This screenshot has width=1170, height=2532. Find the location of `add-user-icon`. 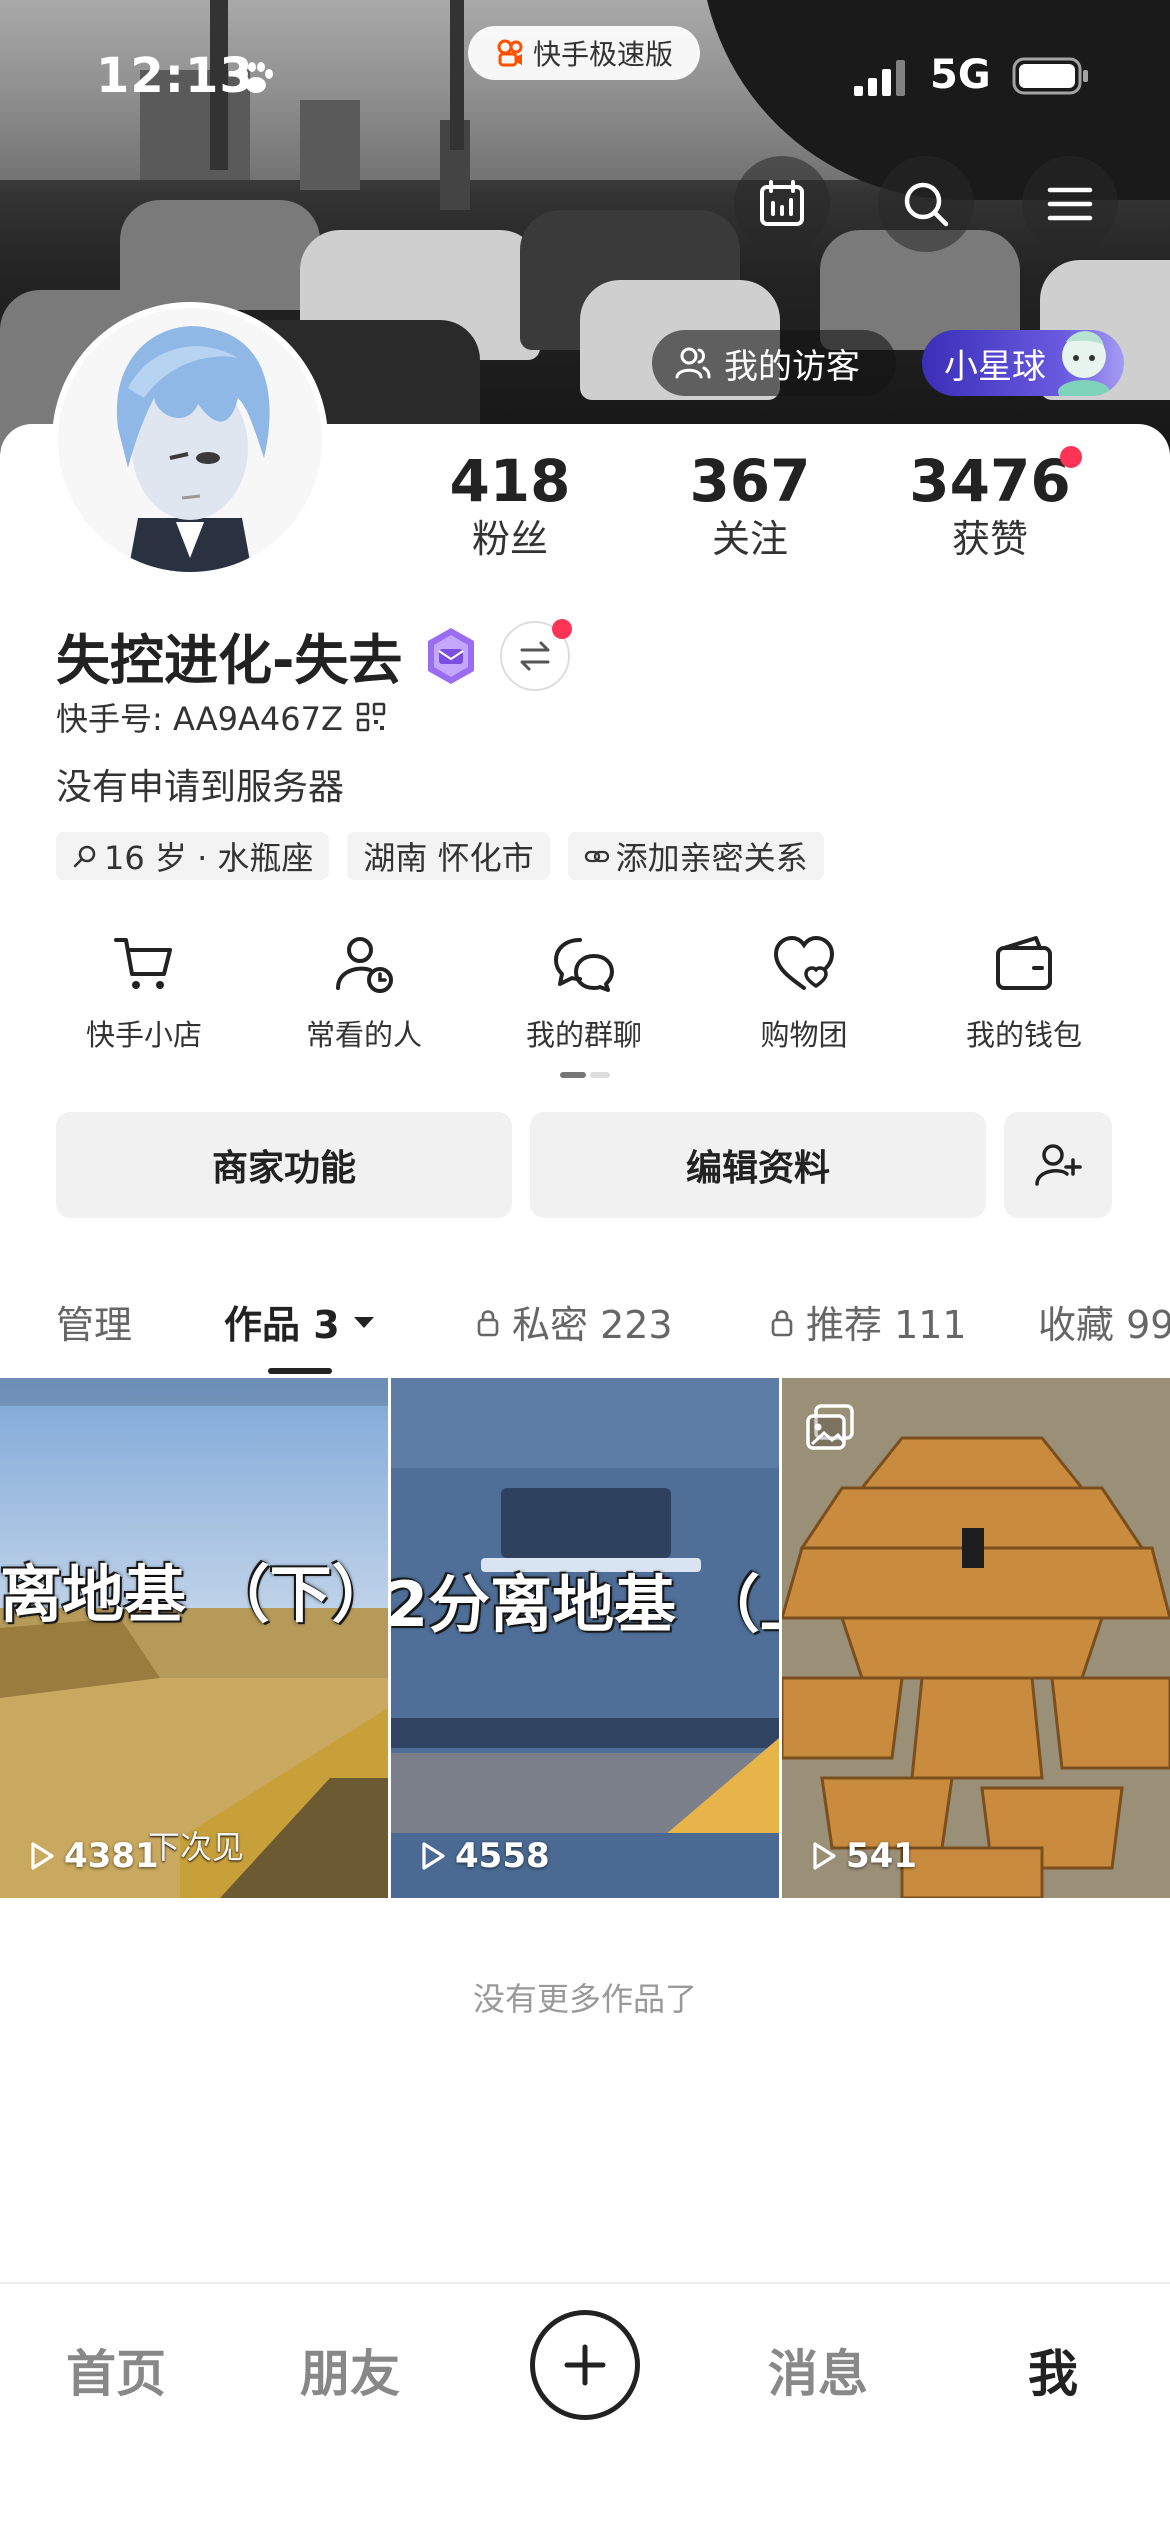

add-user-icon is located at coordinates (1058, 1165).